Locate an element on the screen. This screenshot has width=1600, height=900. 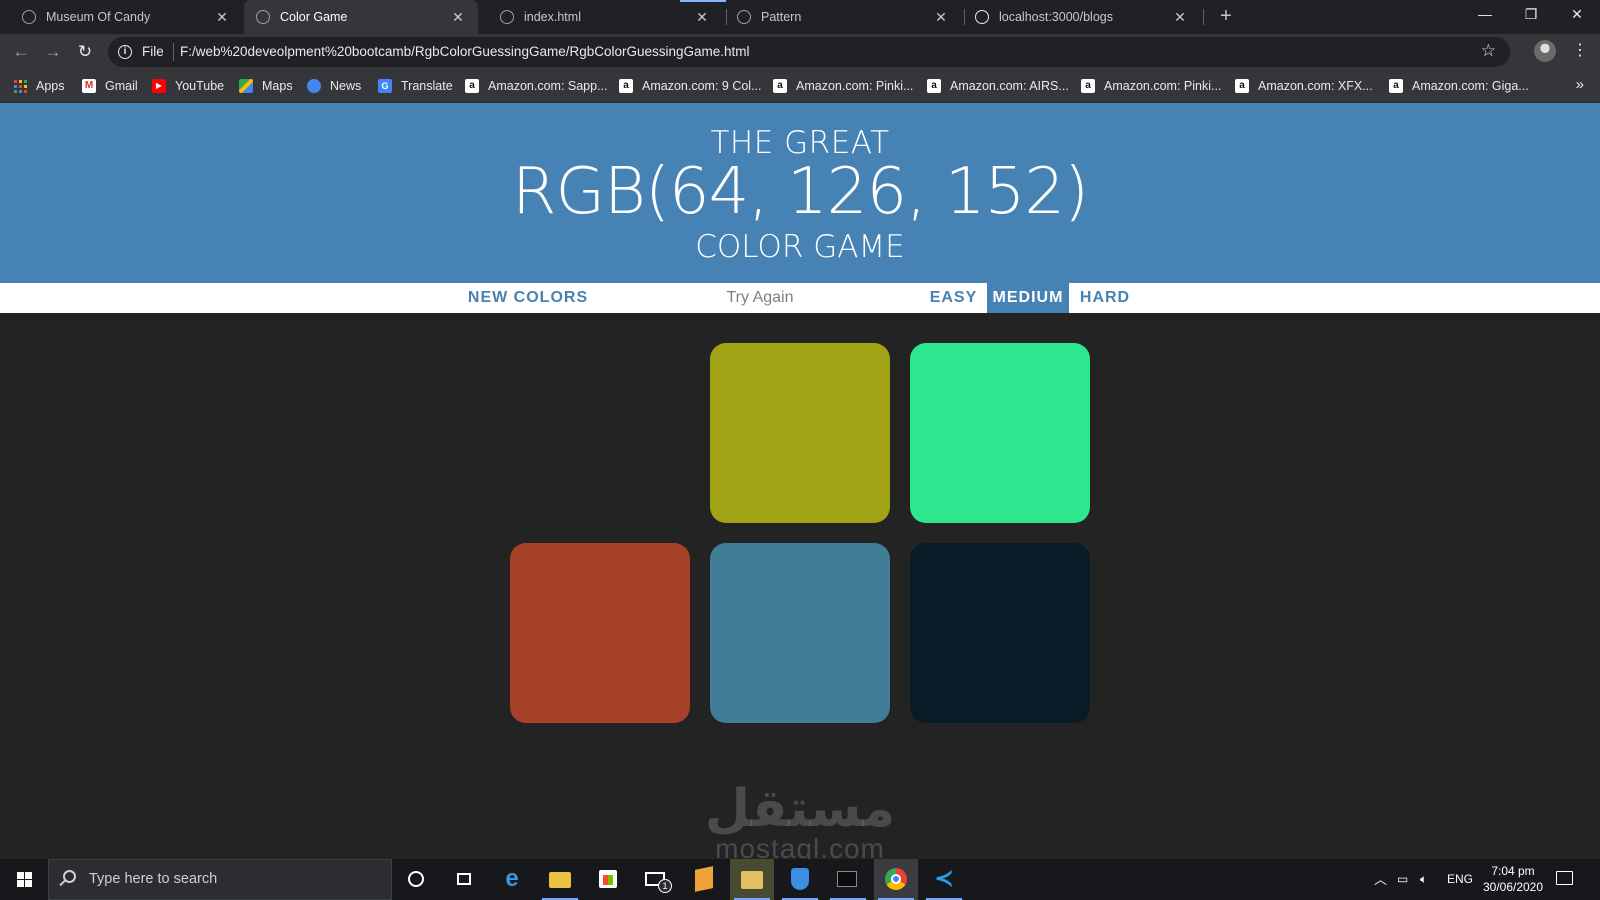
tray-show-hidden-chevron-icon: ︿ is located at coordinates (1380, 879).